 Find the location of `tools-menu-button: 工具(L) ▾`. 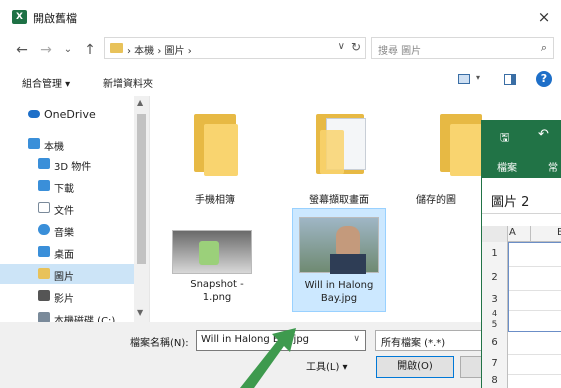

tools-menu-button: 工具(L) ▾ is located at coordinates (327, 365).